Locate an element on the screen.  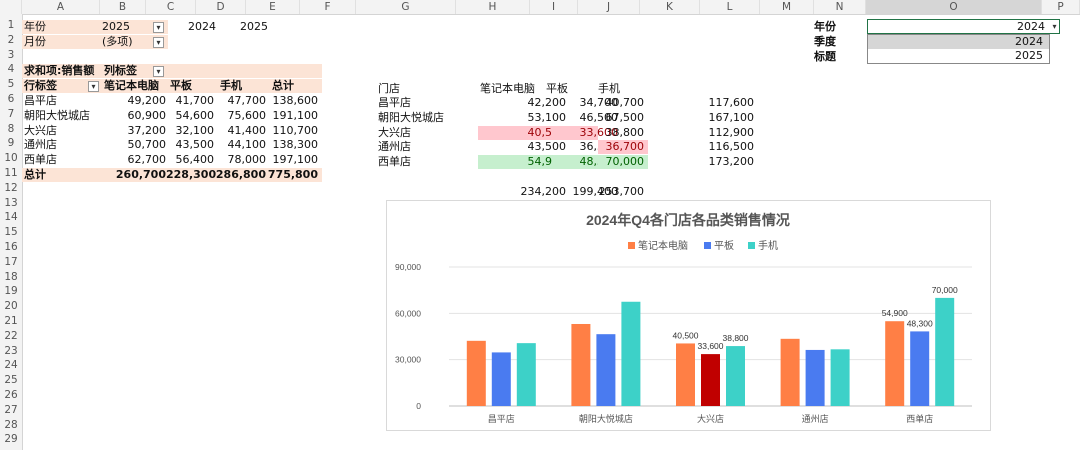
row-header-5: 5 is located at coordinates (11, 84).